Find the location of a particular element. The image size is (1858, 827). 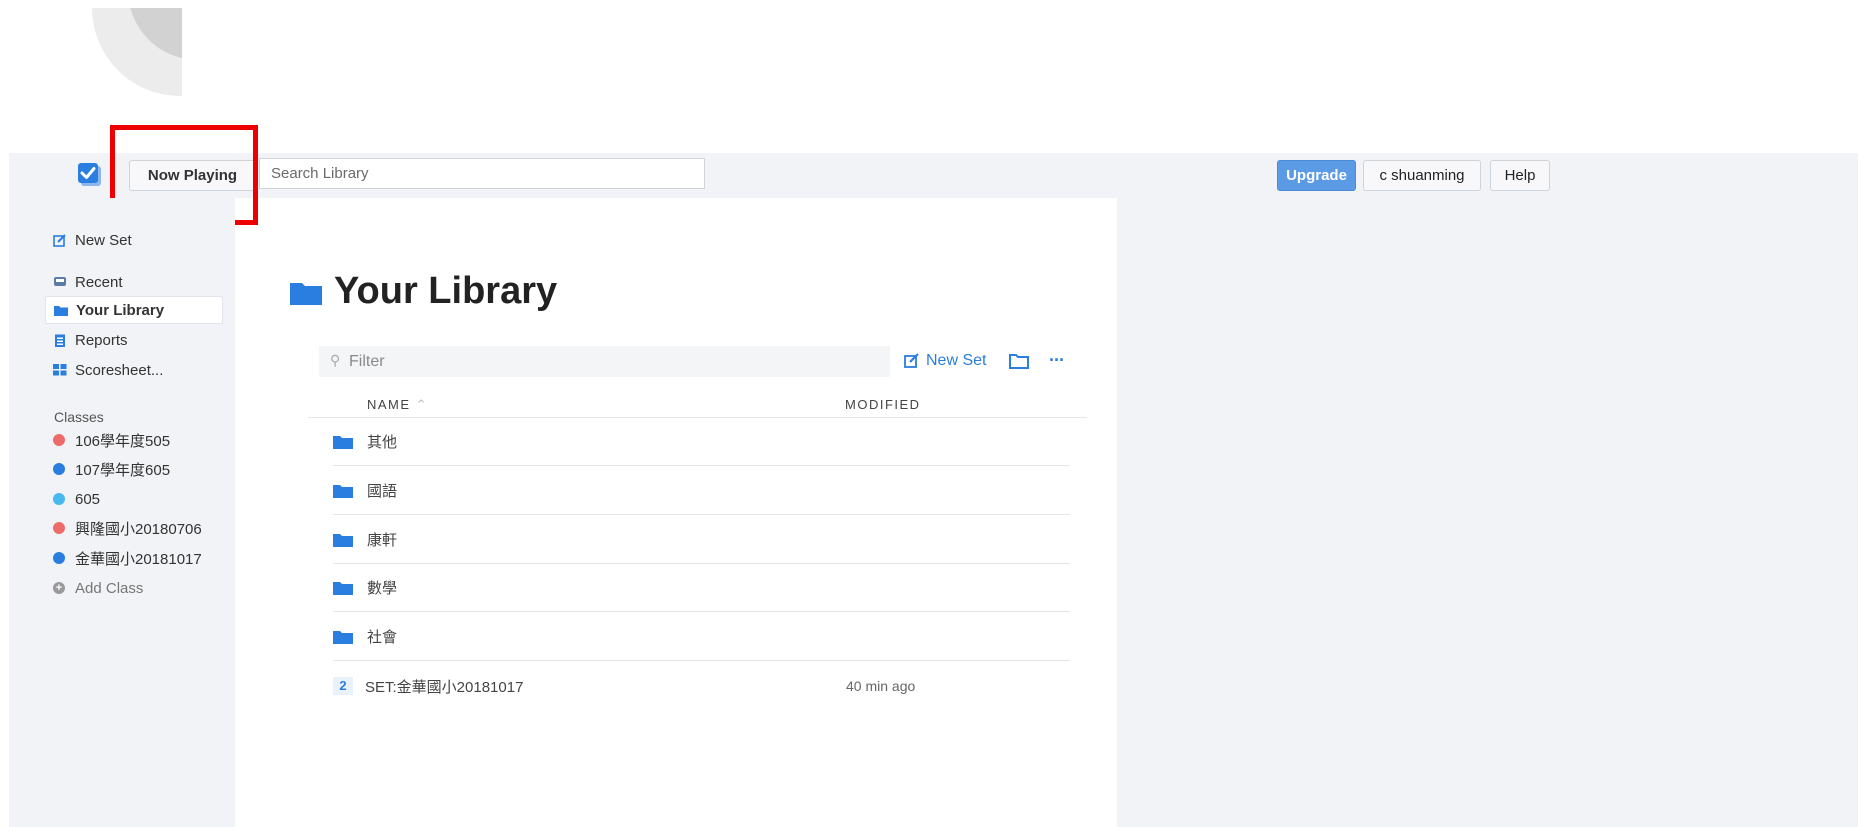

column-header-label: NAME is located at coordinates (389, 404).